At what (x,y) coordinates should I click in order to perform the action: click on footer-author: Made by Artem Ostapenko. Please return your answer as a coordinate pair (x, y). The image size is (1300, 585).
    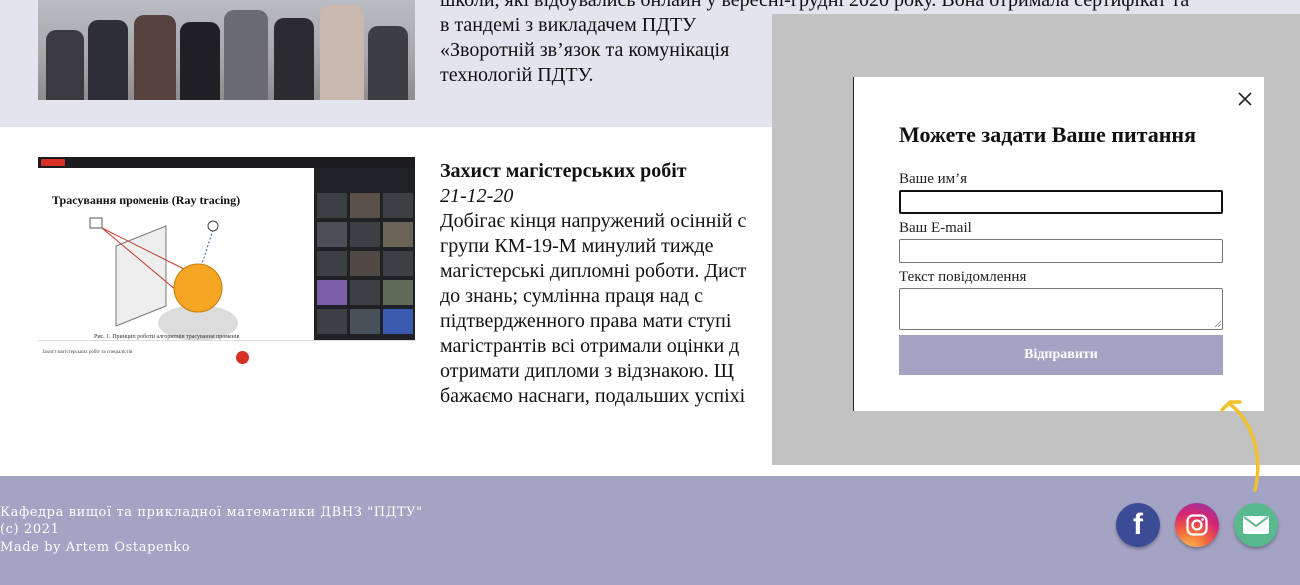
    Looking at the image, I should click on (95, 547).